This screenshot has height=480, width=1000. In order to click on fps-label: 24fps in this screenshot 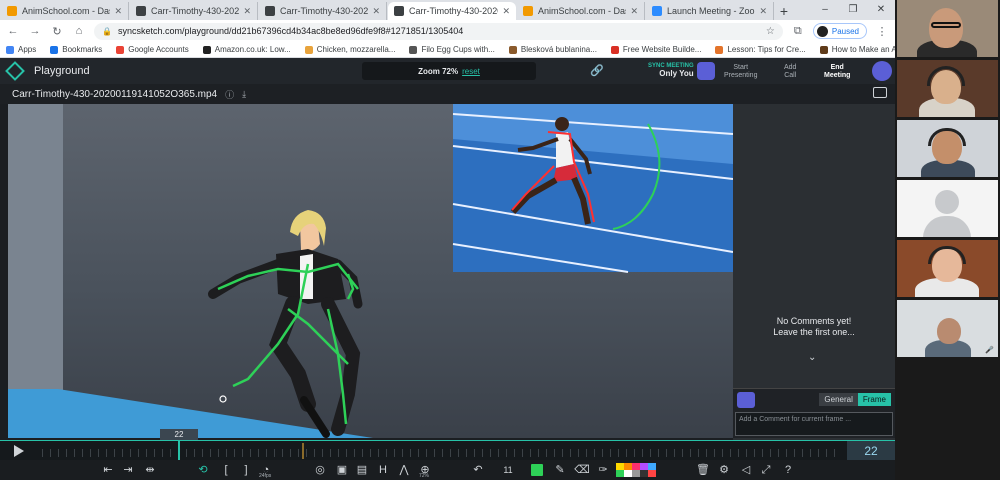, I will do `click(265, 476)`.